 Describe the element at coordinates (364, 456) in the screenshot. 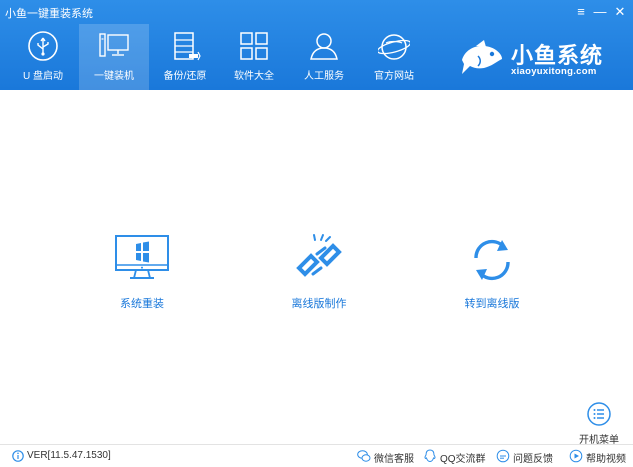

I see `wechat-icon` at that location.